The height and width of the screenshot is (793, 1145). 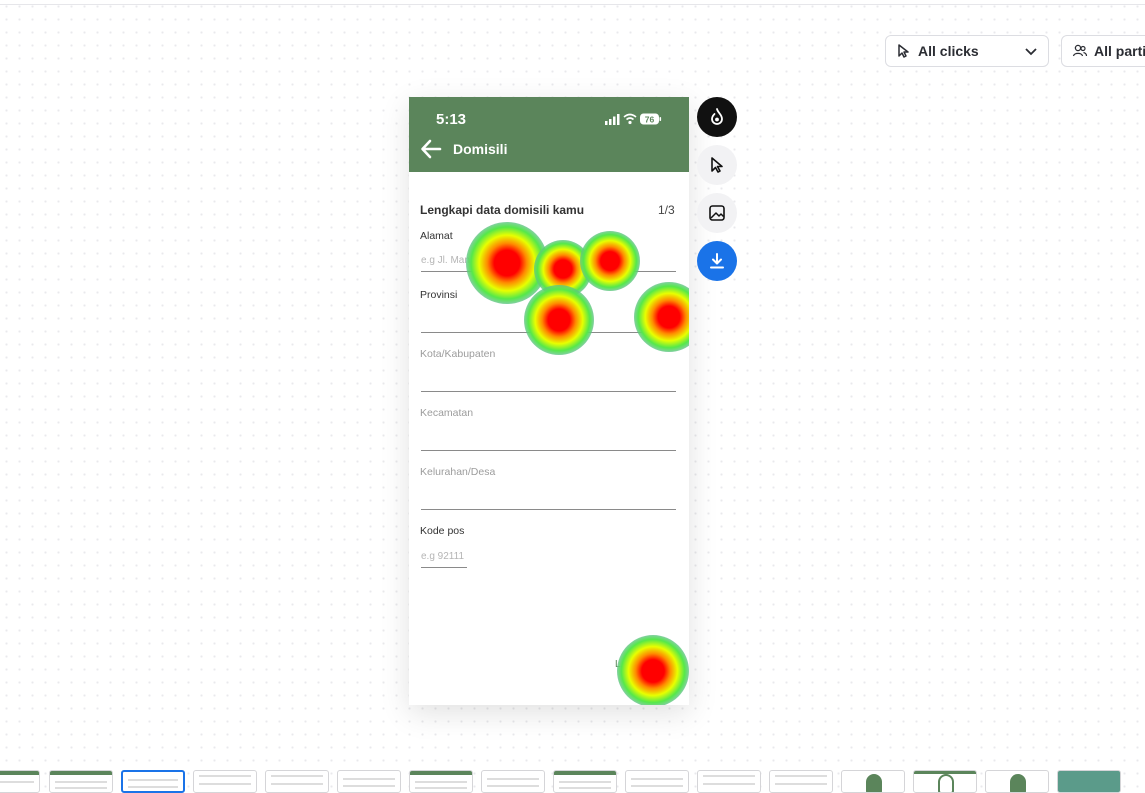 I want to click on kode-pos-input: e.g 92111, so click(x=444, y=559).